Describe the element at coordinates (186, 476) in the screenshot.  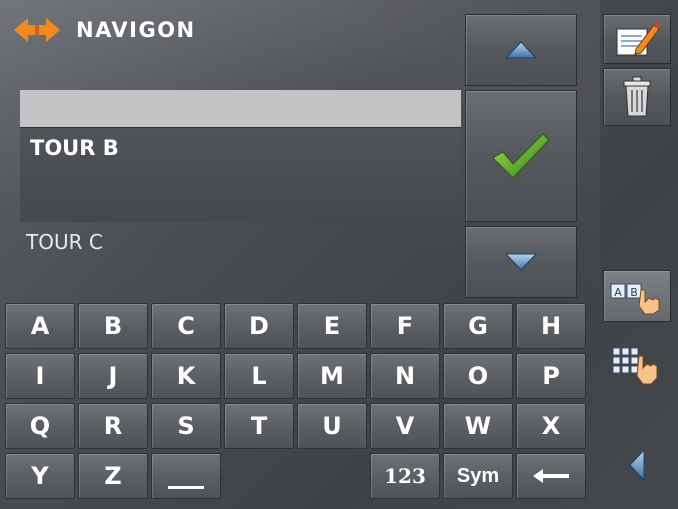
I see `key-space` at that location.